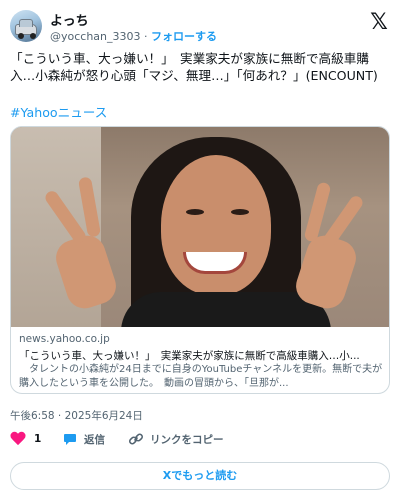 This screenshot has height=500, width=400. I want to click on x-logo-icon: 𝕏, so click(379, 23).